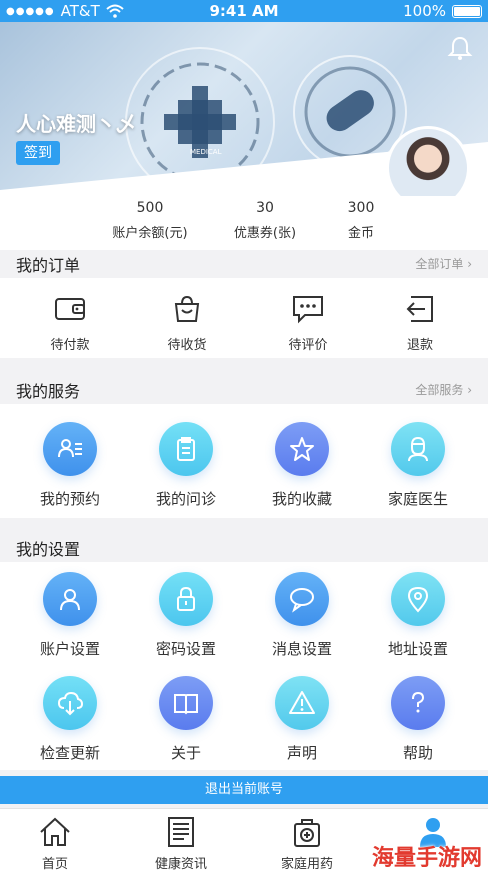 This screenshot has height=874, width=488. What do you see at coordinates (460, 48) in the screenshot?
I see `bell-icon` at bounding box center [460, 48].